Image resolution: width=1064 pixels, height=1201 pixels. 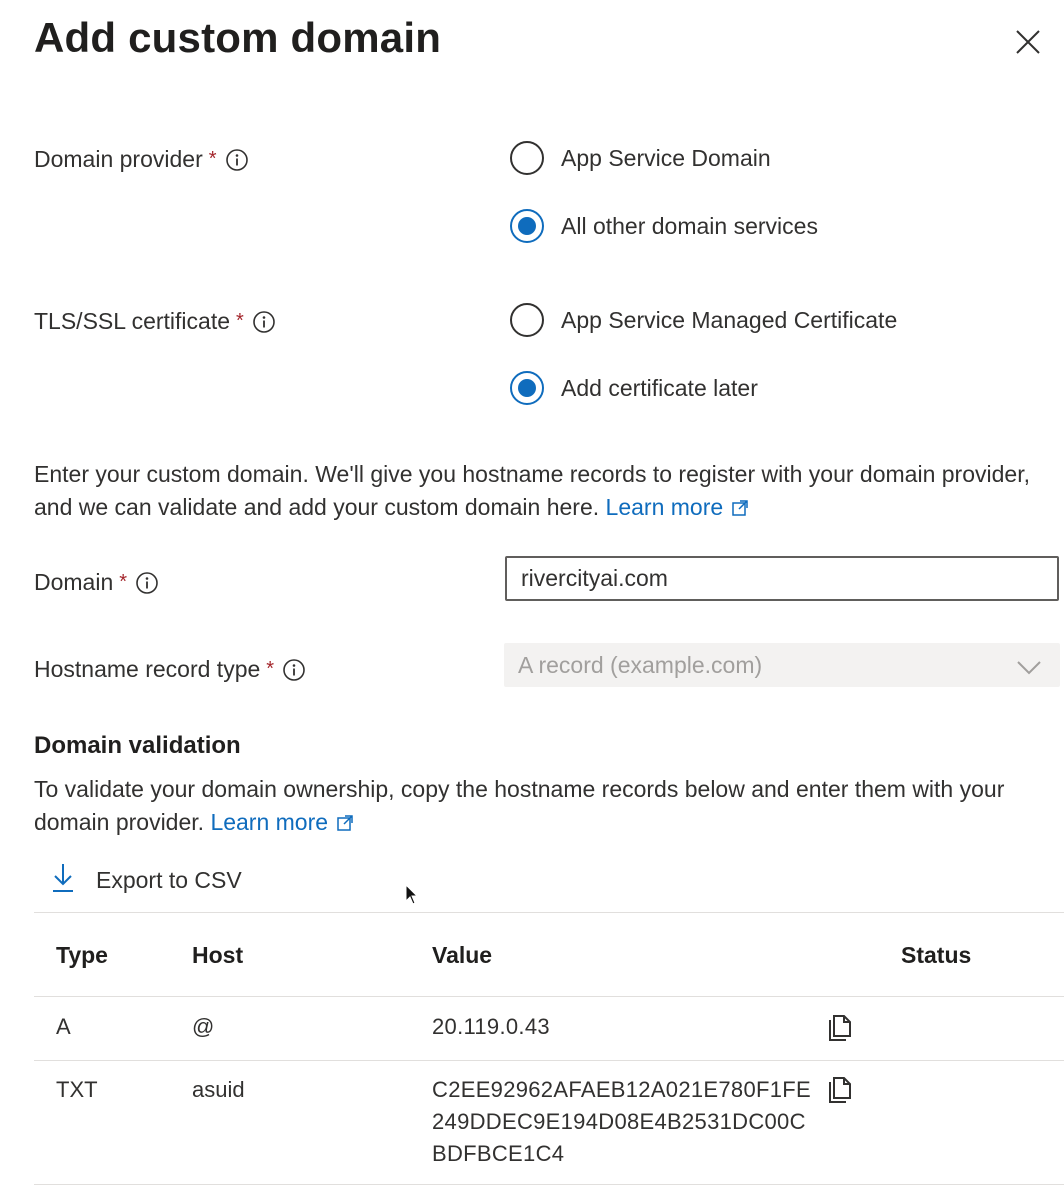 I want to click on close-icon, so click(x=1028, y=42).